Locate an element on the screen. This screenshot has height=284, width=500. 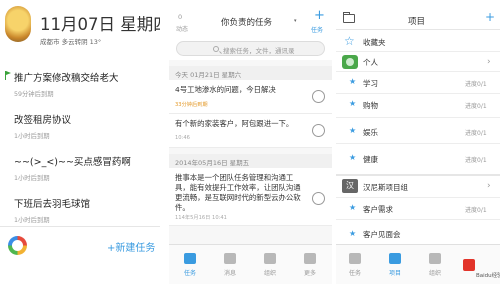
tab-bar: 任务 消息 组织 更多 is located at coordinates (250, 264).